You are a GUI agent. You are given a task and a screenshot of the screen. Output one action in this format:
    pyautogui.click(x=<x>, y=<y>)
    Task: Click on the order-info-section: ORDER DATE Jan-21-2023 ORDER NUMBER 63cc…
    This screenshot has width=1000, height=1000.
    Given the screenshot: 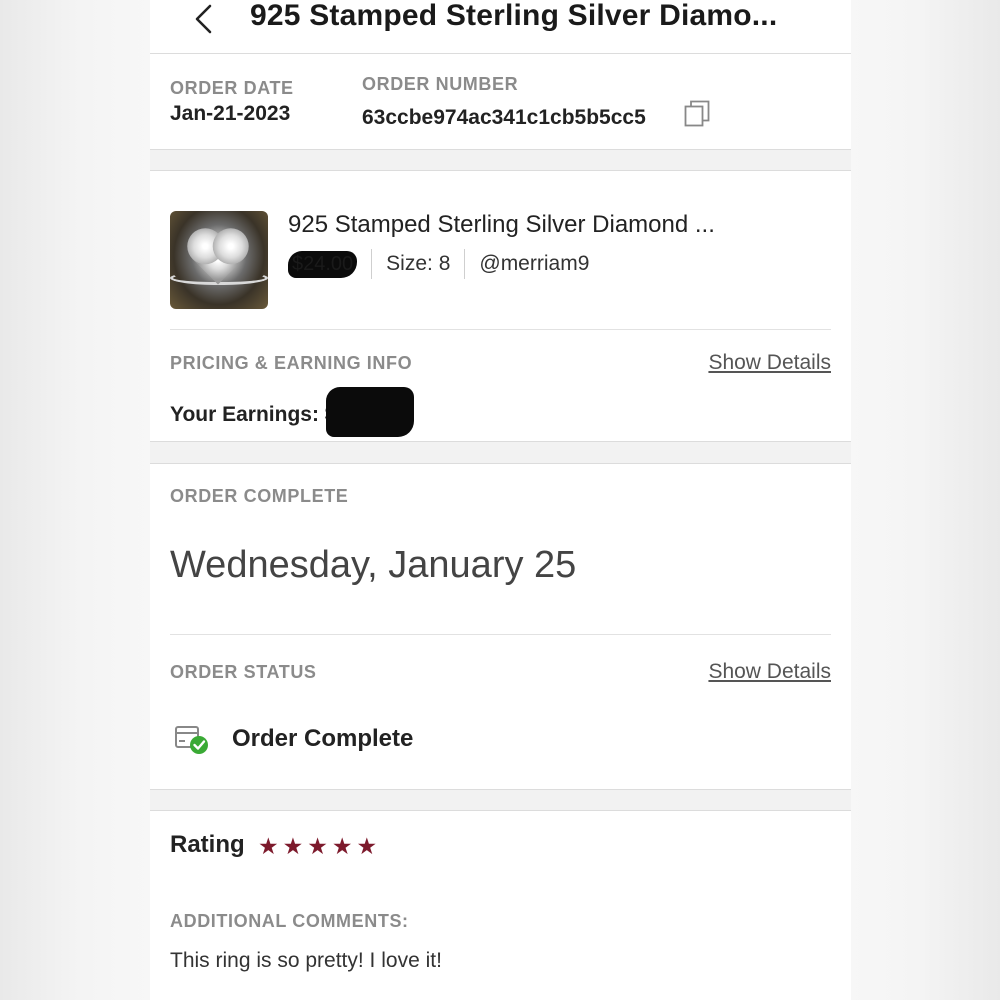 What is the action you would take?
    pyautogui.click(x=500, y=102)
    